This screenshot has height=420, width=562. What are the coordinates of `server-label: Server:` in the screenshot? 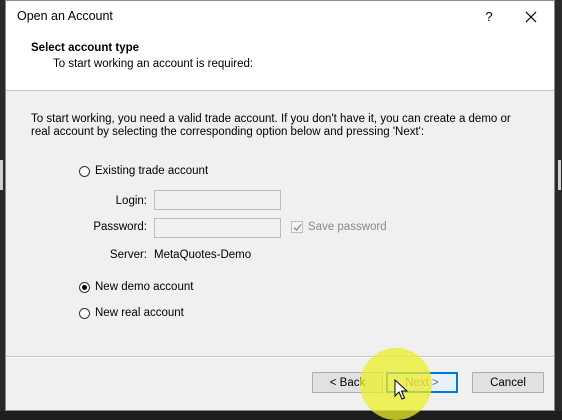 It's located at (128, 255).